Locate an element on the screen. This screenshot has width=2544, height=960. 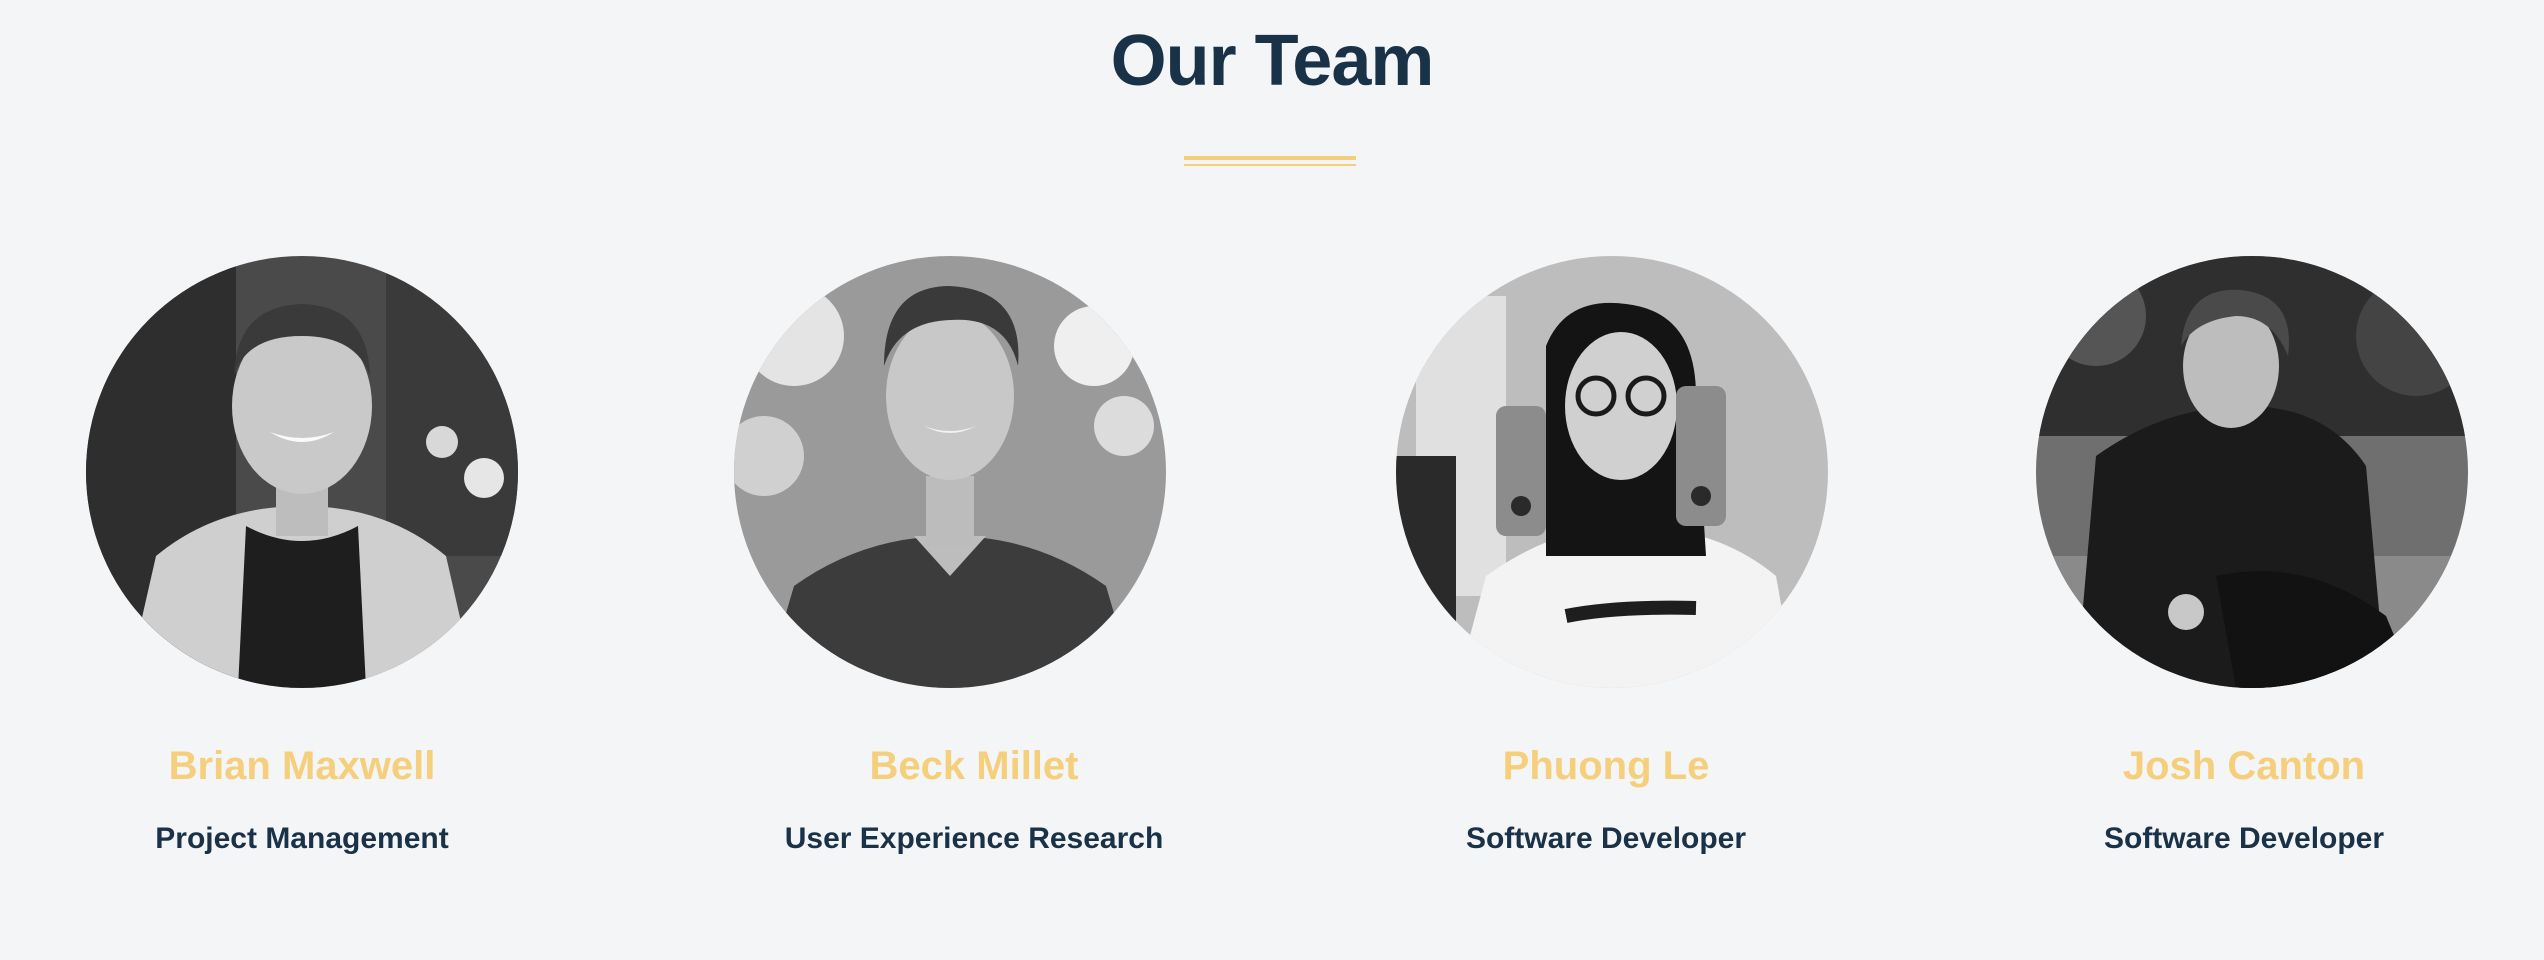
member-name: Josh Canton is located at coordinates (2244, 766).